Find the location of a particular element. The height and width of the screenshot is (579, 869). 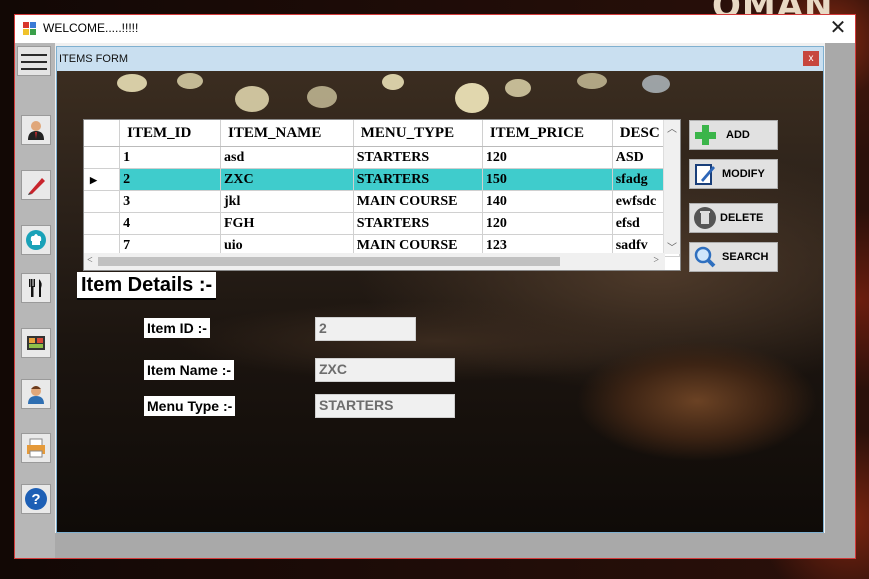

sidebar-edit-button is located at coordinates (36, 185).